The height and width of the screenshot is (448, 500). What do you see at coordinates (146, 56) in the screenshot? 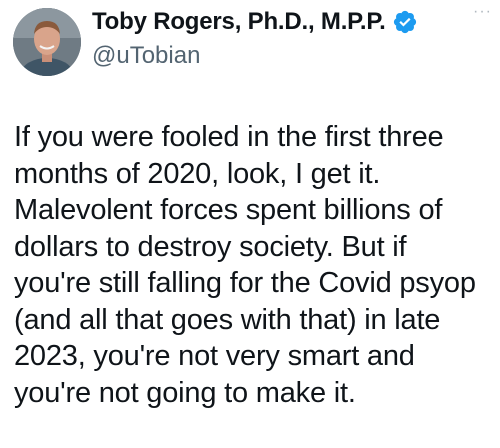
I see `author-handle: @uTobian` at bounding box center [146, 56].